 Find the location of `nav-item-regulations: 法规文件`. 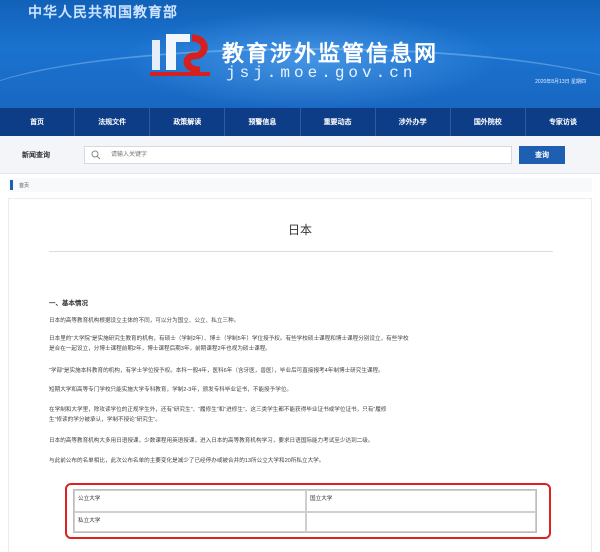

nav-item-regulations: 法规文件 is located at coordinates (113, 122).